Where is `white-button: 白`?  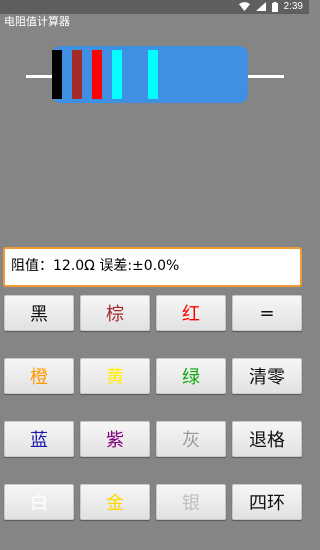 white-button: 白 is located at coordinates (39, 502).